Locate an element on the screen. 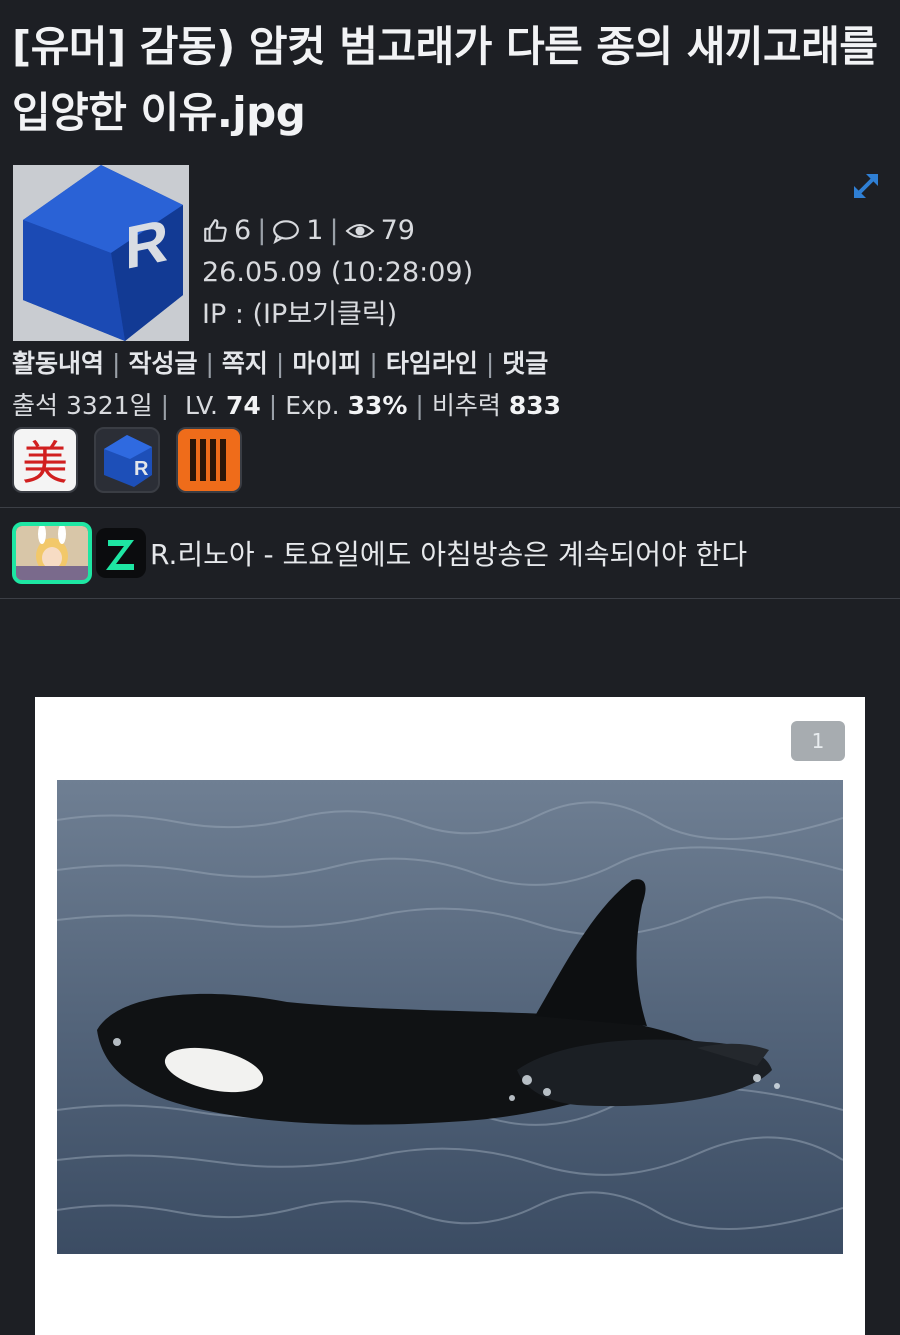  link-mypi: 마이피 is located at coordinates (326, 363).